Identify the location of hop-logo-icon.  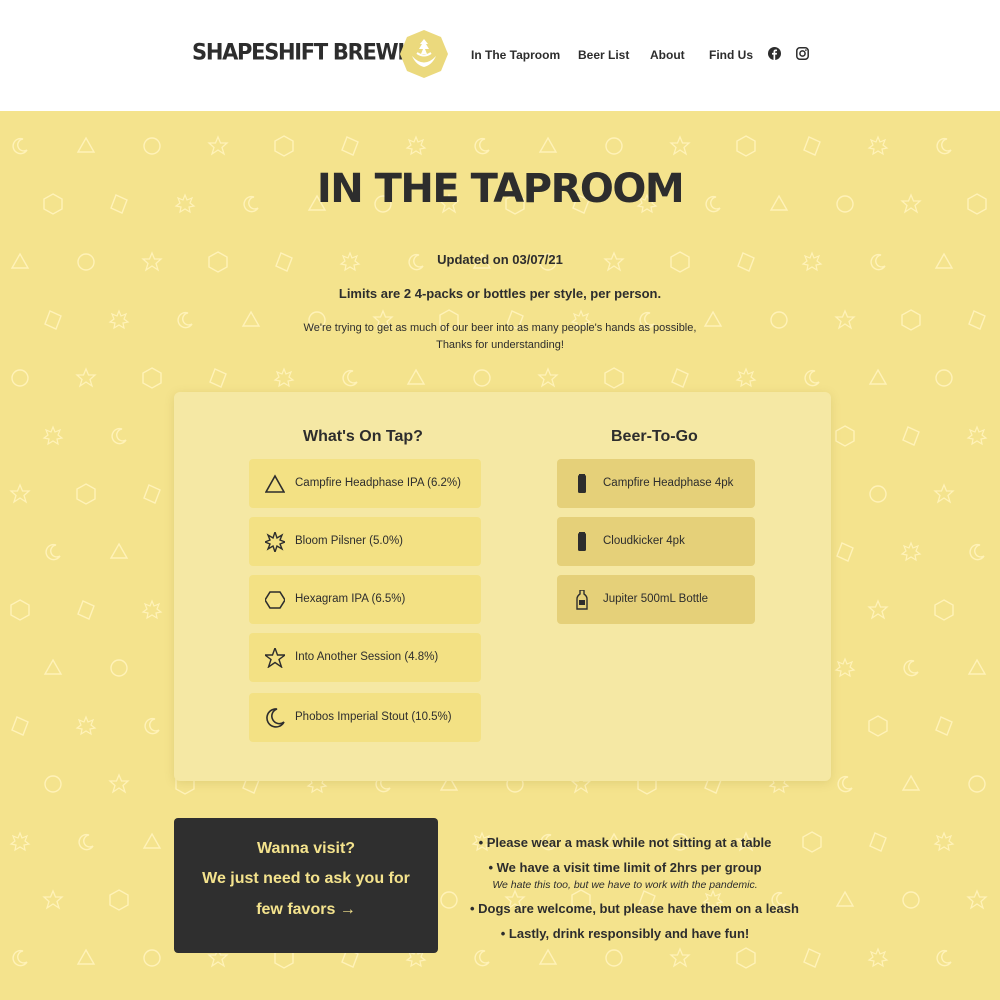
(424, 54).